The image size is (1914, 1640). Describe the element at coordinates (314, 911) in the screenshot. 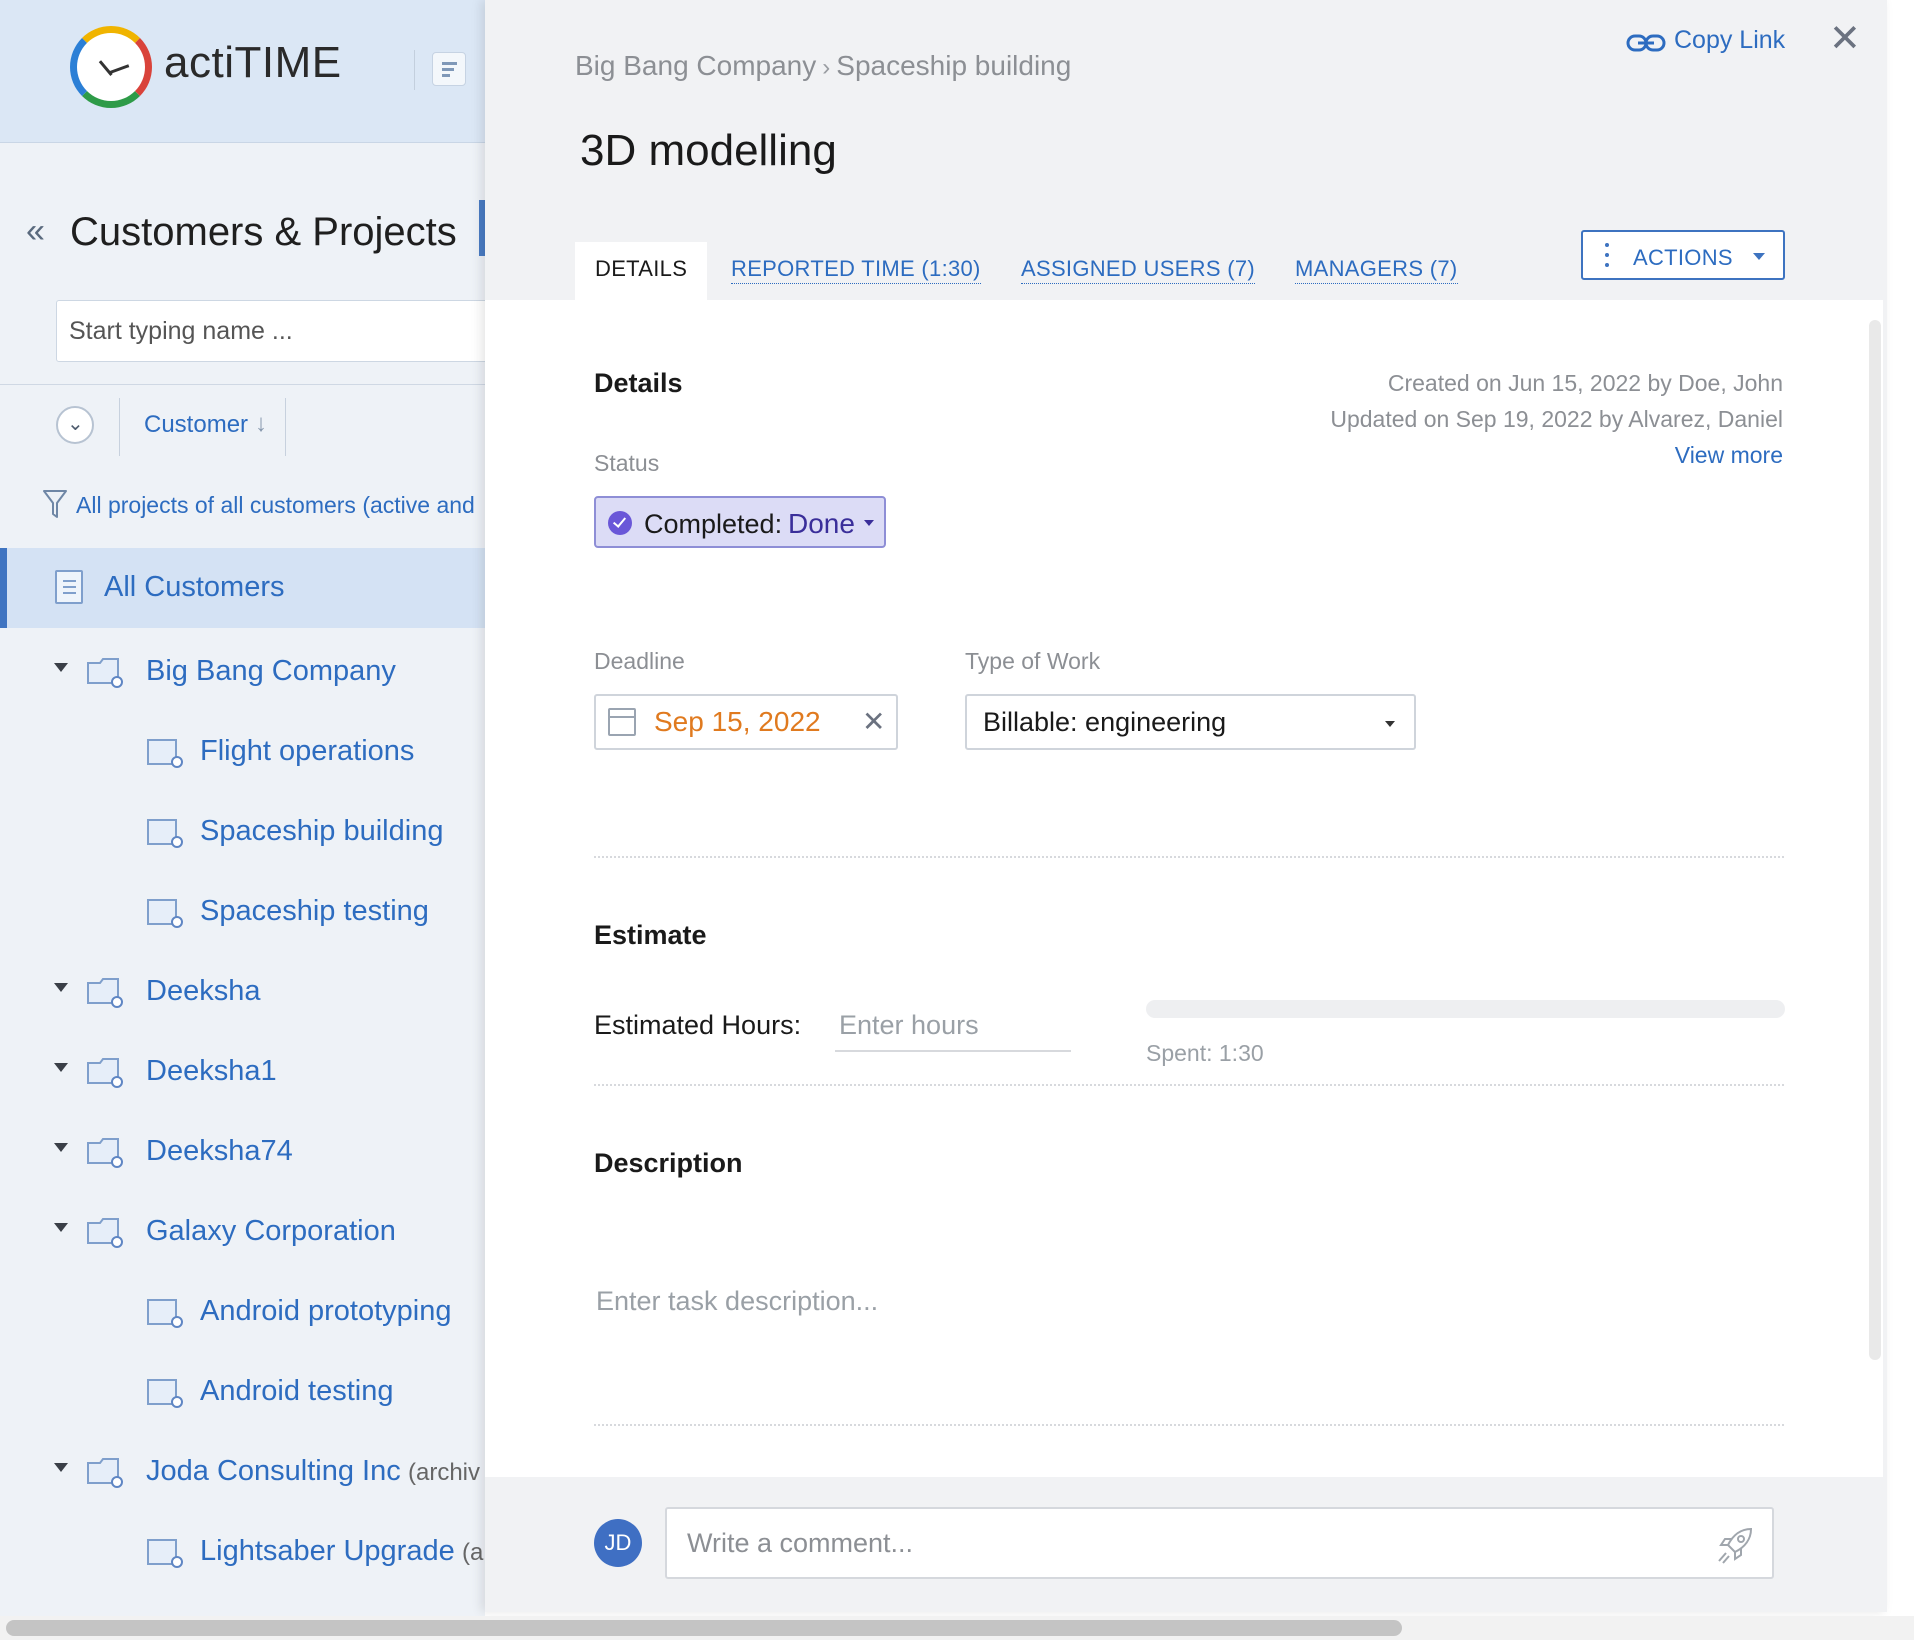

I see `tree-item-label: Spaceship testing` at that location.